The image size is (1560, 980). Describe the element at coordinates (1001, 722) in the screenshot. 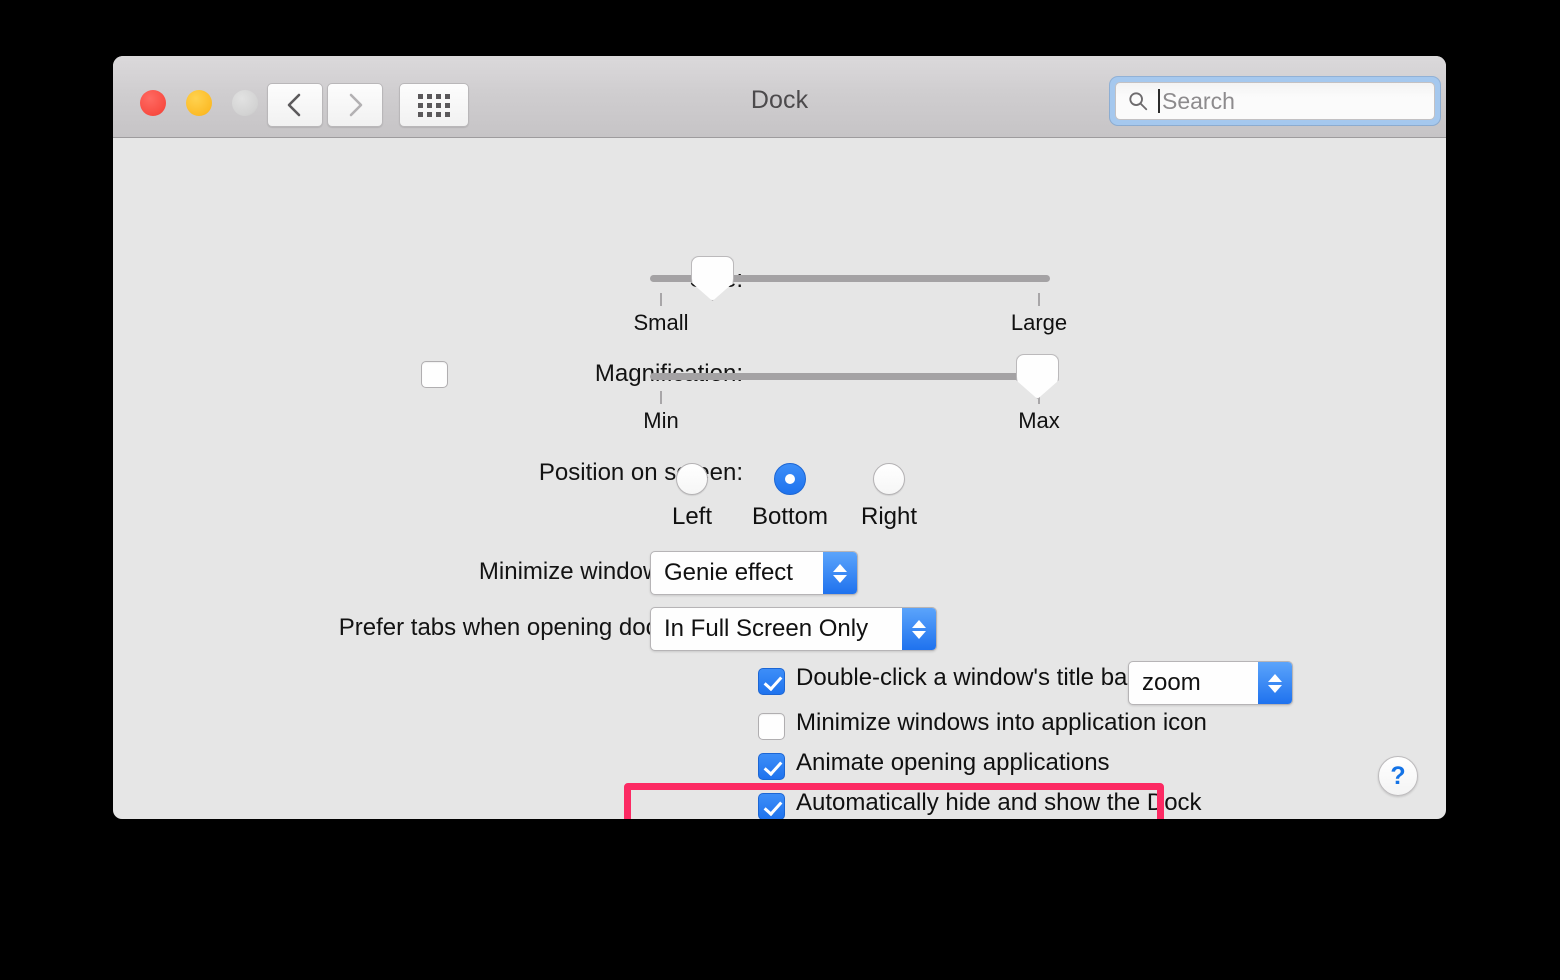

I see `minimize-into-icon-label: Minimize windows into application icon` at that location.